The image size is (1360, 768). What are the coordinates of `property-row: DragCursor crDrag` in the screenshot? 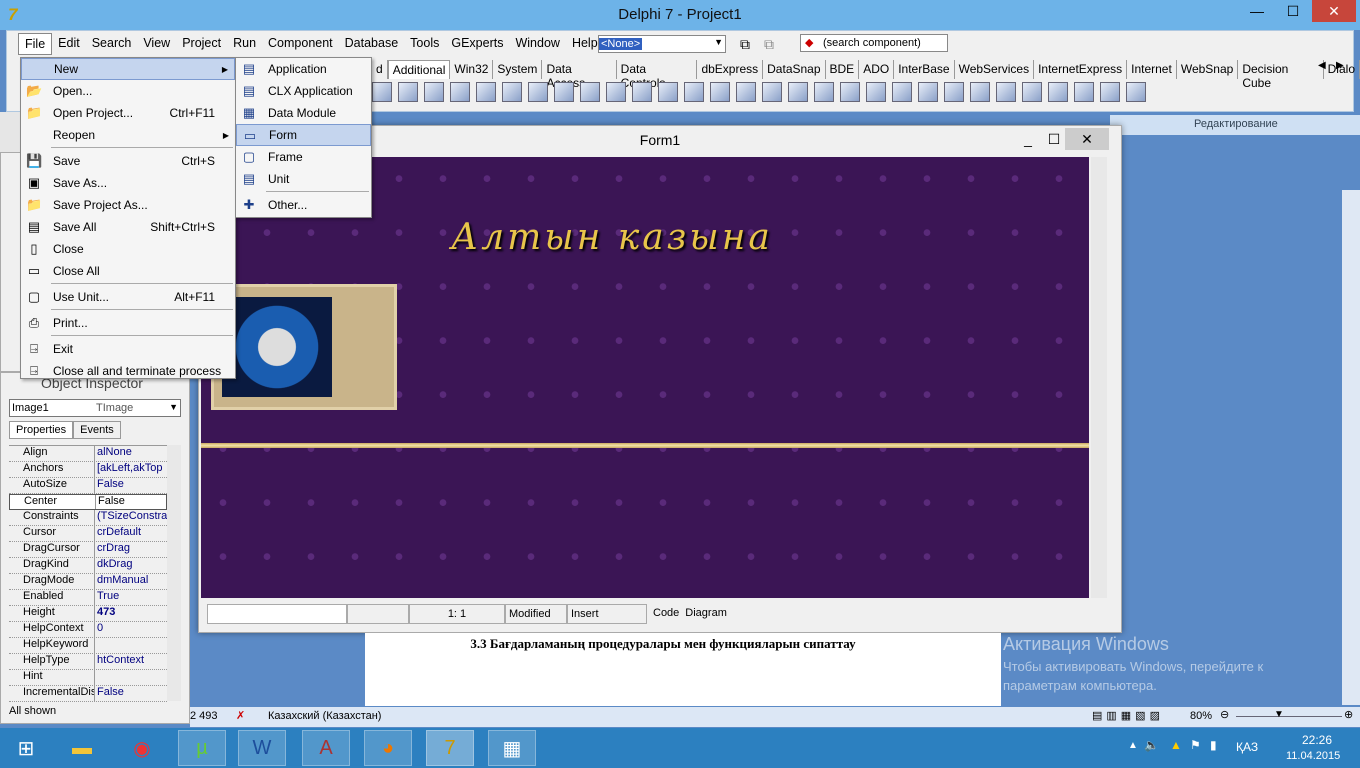 It's located at (88, 550).